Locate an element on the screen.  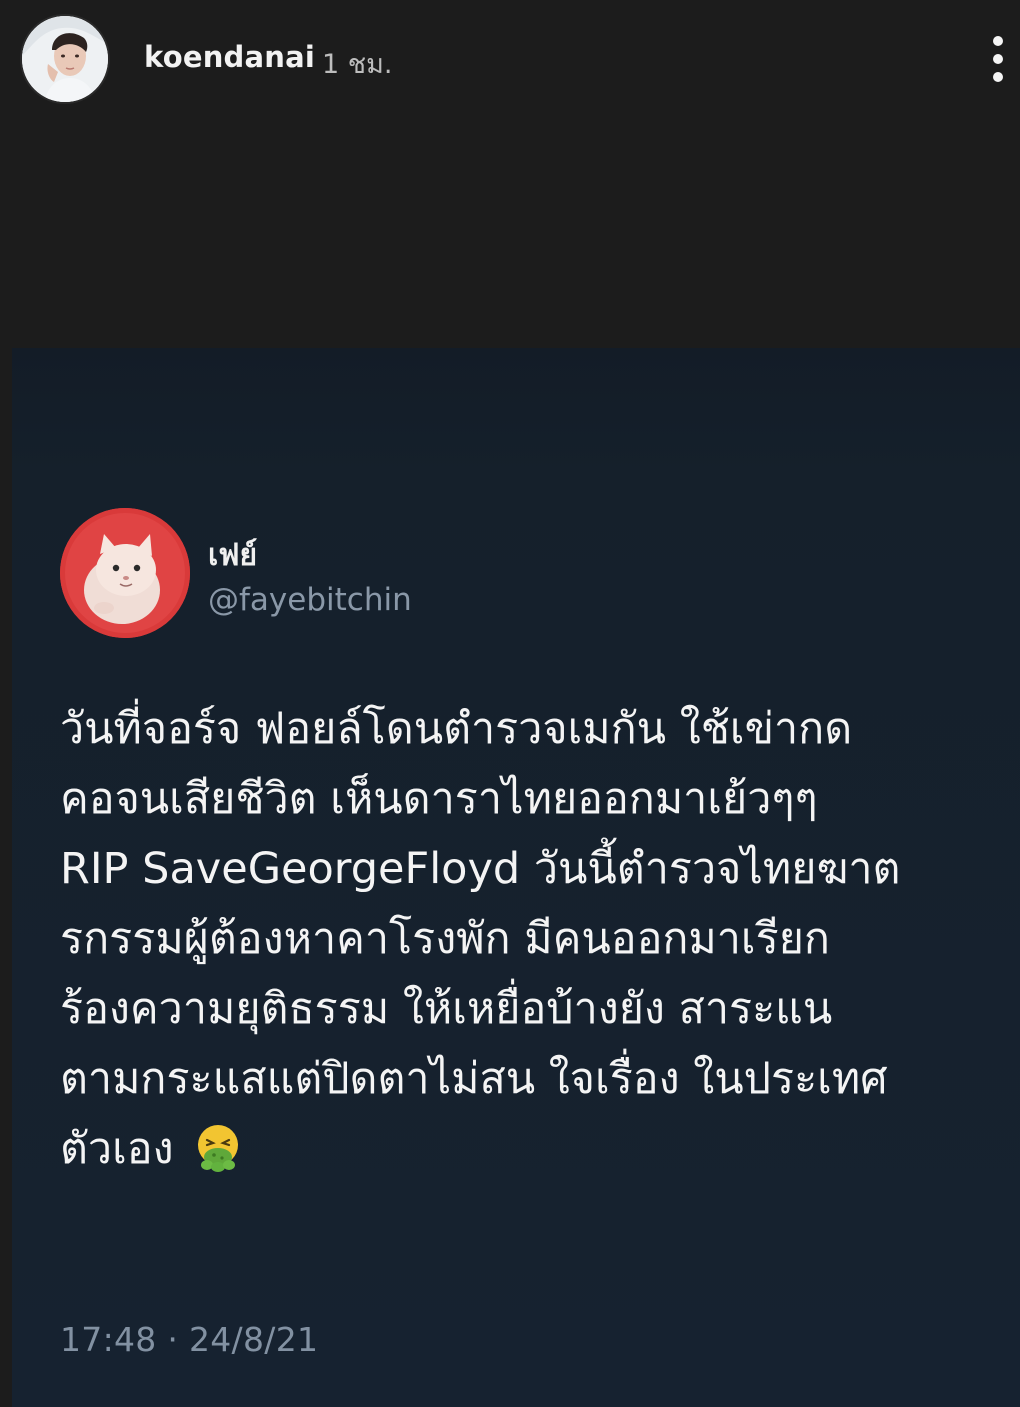
story-avatar is located at coordinates (65, 59).